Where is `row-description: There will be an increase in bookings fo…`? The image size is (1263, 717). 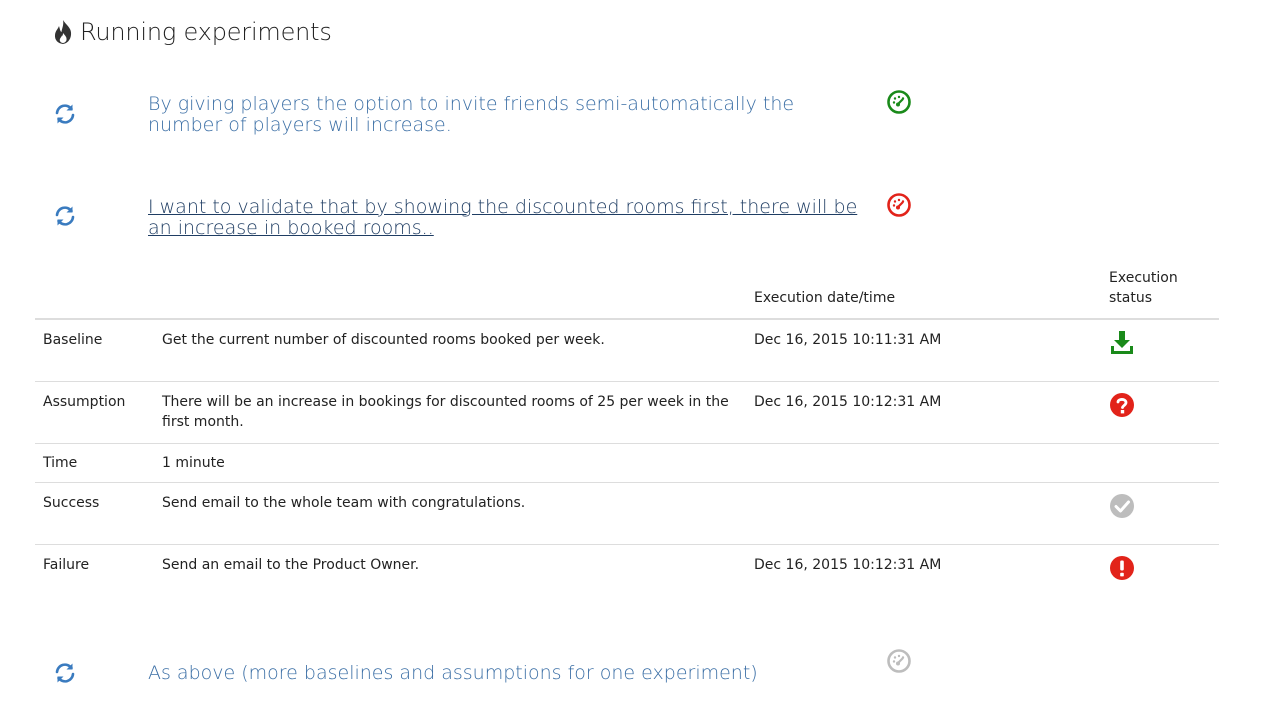 row-description: There will be an increase in bookings fo… is located at coordinates (450, 412).